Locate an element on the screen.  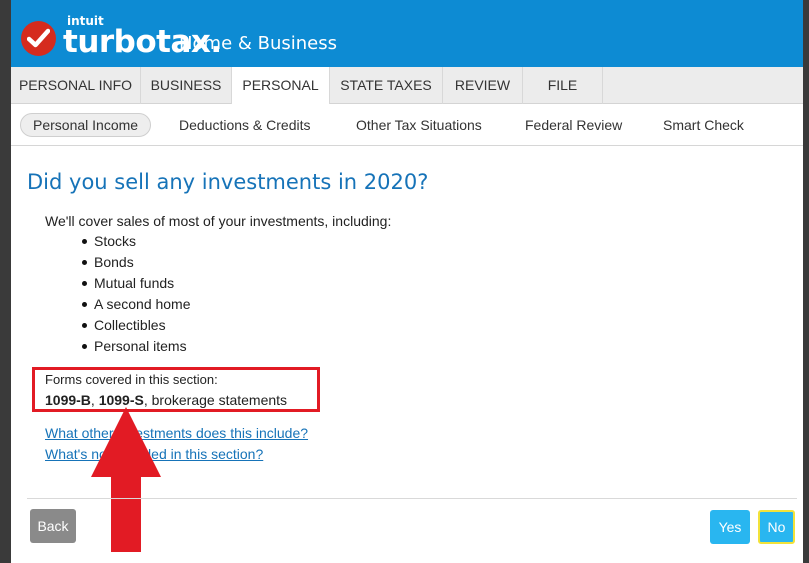
annotation-up-arrow-icon is located at coordinates (126, 479).